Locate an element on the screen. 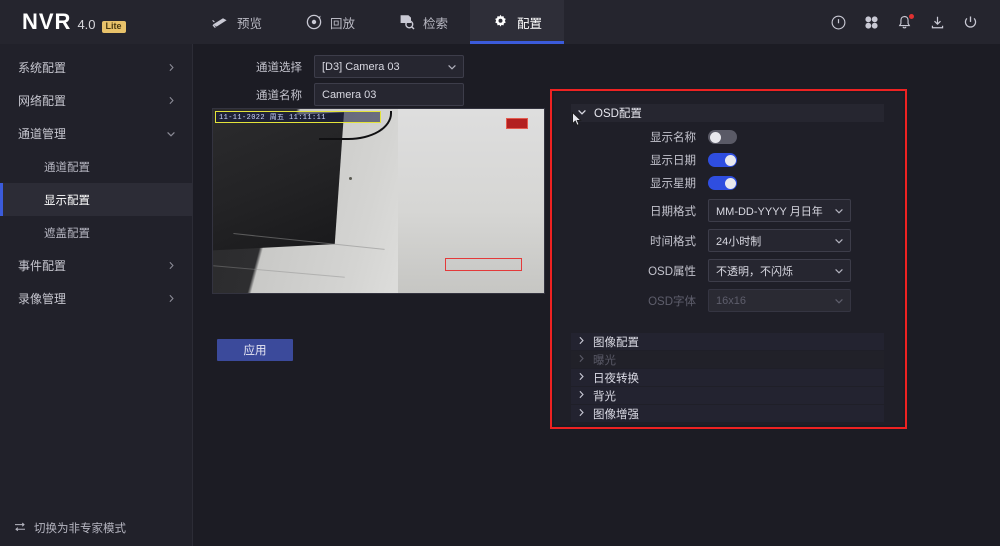 This screenshot has width=1000, height=546. switch-mode-icon is located at coordinates (20, 528).